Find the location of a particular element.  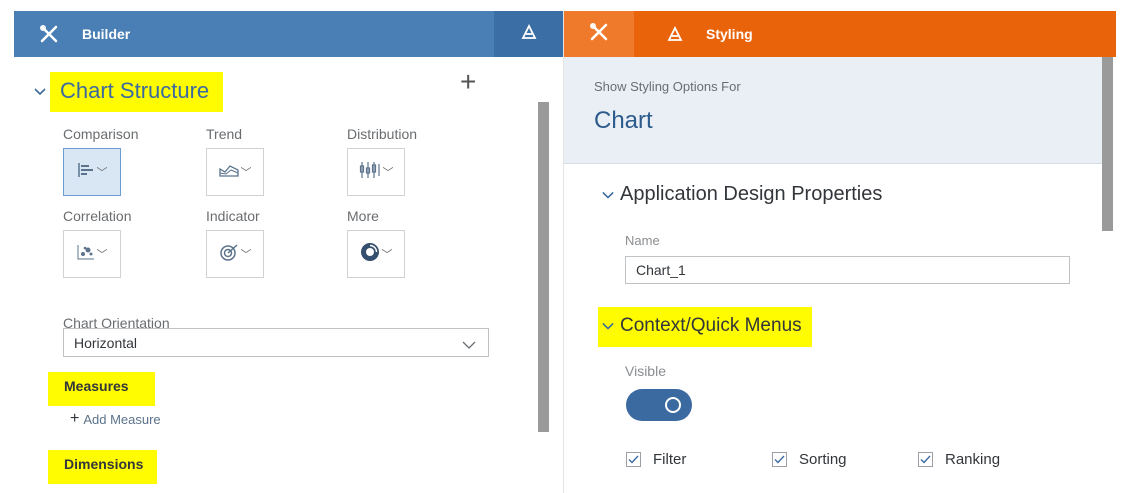

chart-type-label: Distribution is located at coordinates (382, 134).